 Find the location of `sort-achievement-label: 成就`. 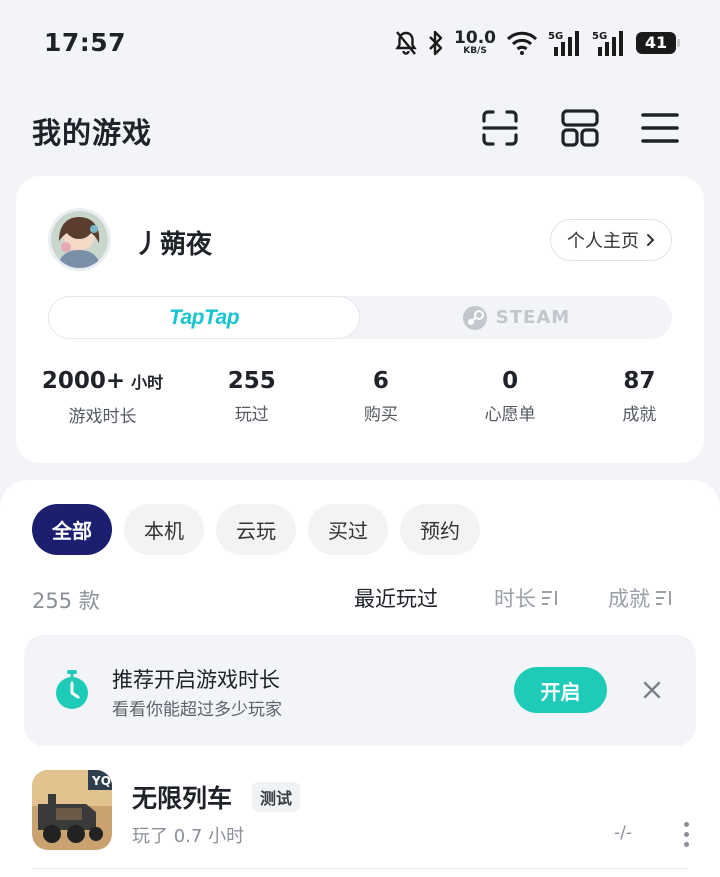

sort-achievement-label: 成就 is located at coordinates (629, 599).